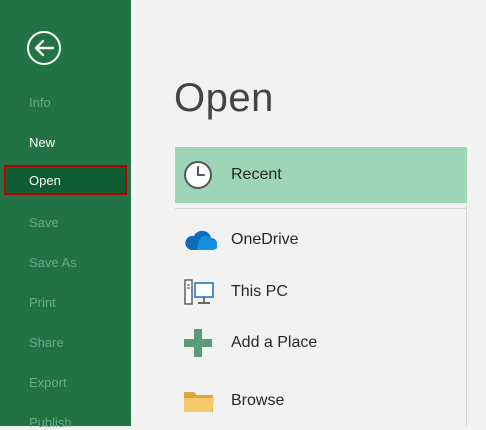 The height and width of the screenshot is (430, 486). What do you see at coordinates (40, 102) in the screenshot?
I see `nav-item-info: Info` at bounding box center [40, 102].